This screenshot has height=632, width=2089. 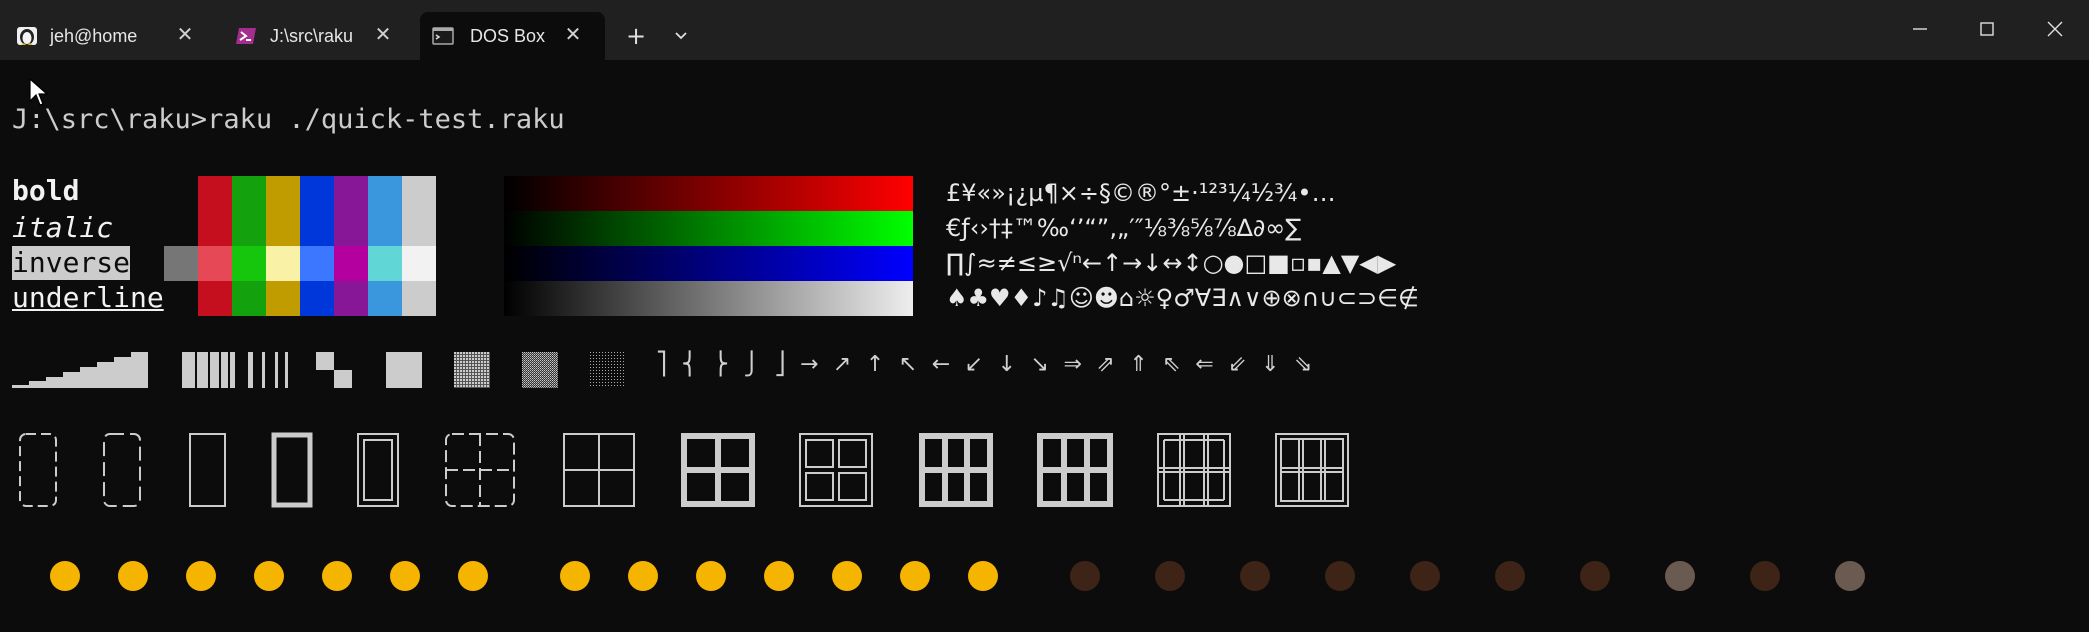 I want to click on style-sample-italic: italic, so click(x=63, y=227).